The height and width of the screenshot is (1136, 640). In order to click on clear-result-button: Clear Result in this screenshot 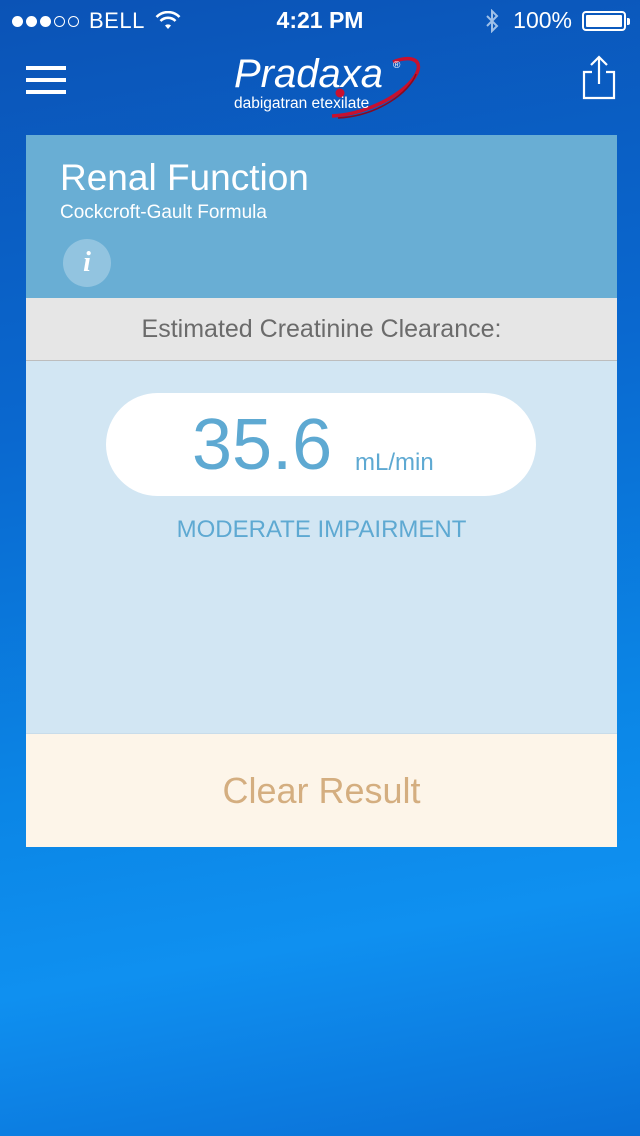, I will do `click(321, 790)`.